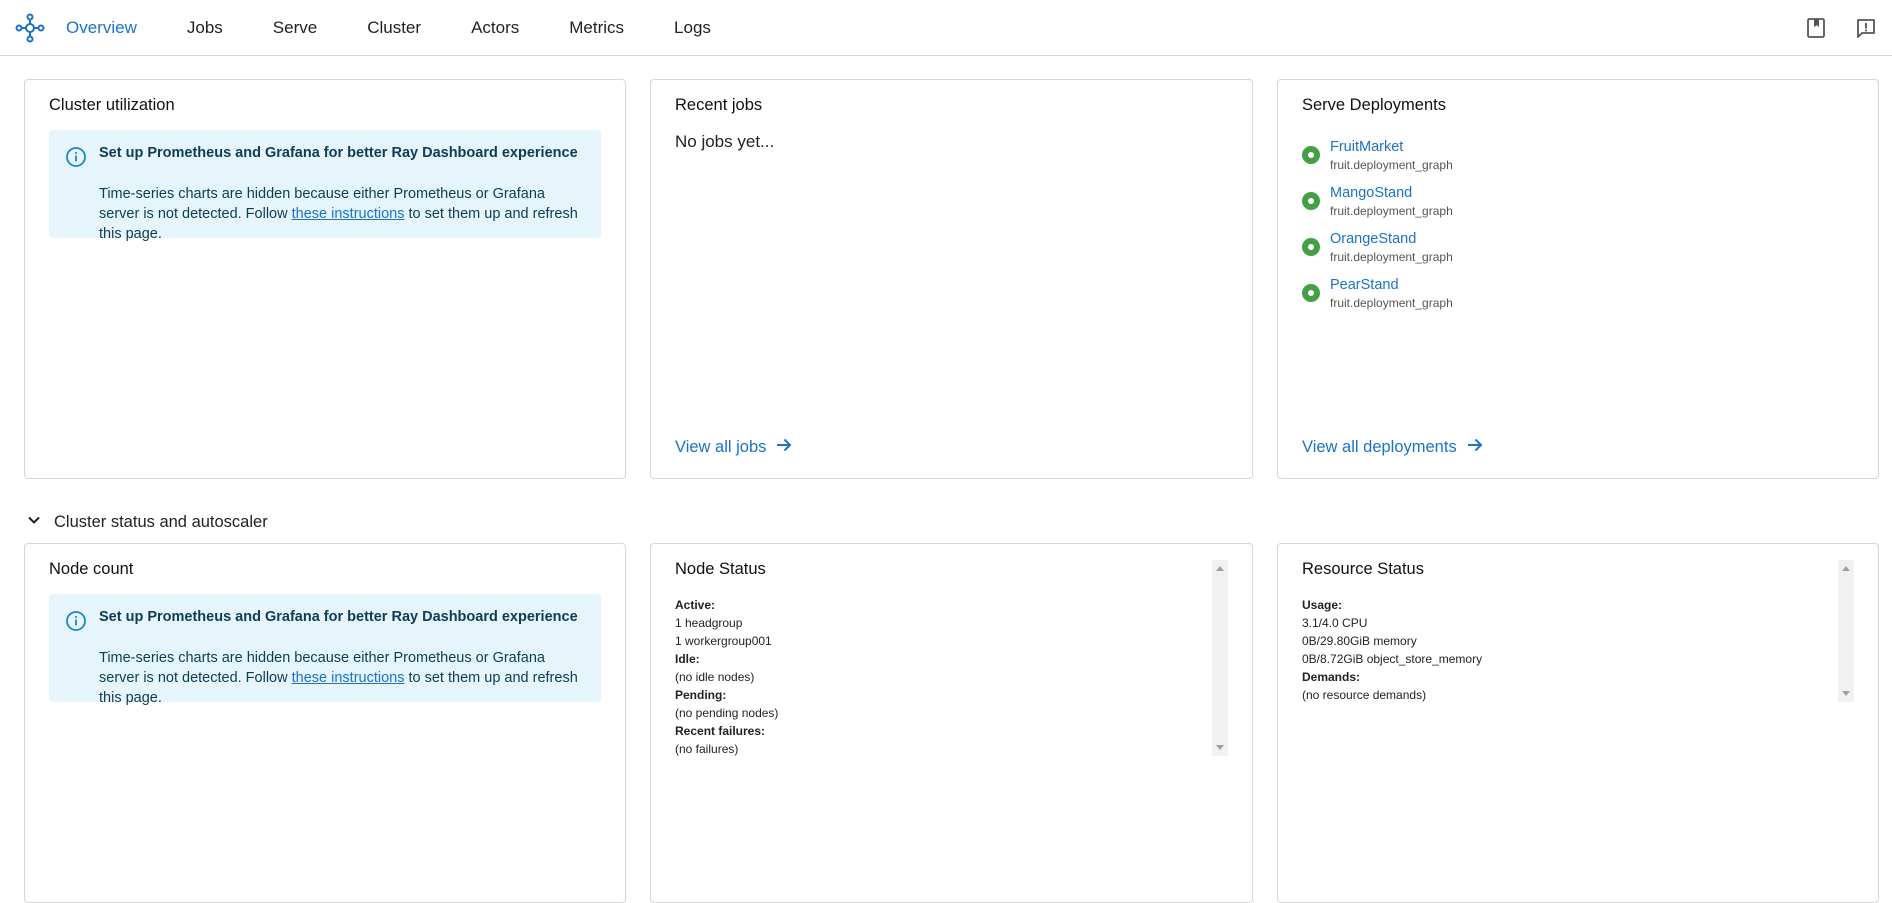  What do you see at coordinates (34, 522) in the screenshot?
I see `chevron-down-icon` at bounding box center [34, 522].